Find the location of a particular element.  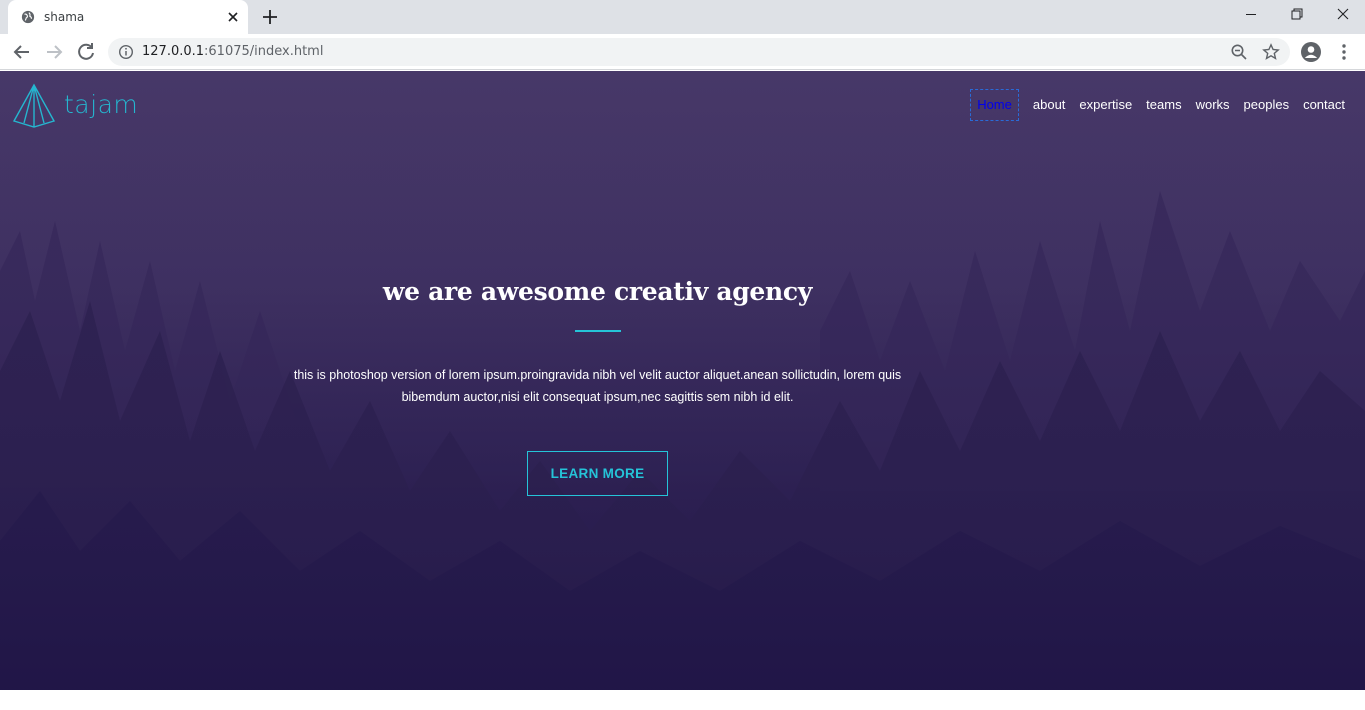

hero-divider is located at coordinates (598, 331).